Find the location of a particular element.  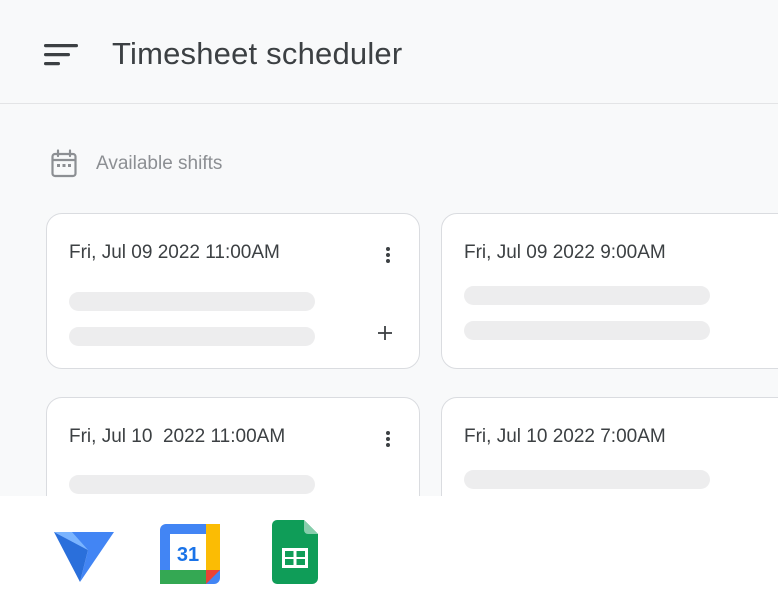

section-label: Available shifts is located at coordinates (159, 163).